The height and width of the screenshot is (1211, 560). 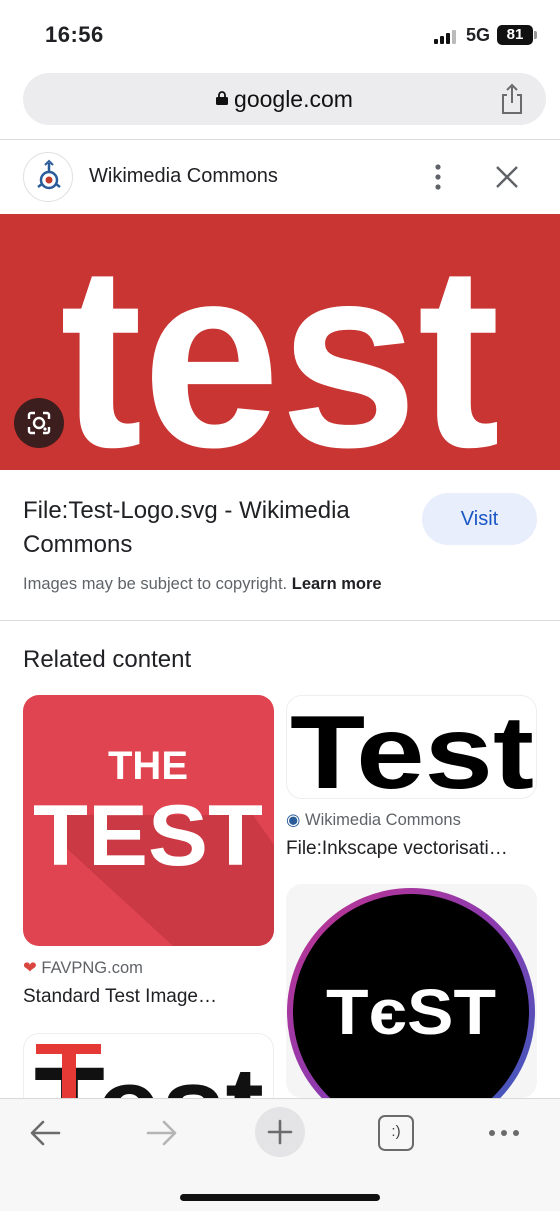 What do you see at coordinates (445, 37) in the screenshot?
I see `signal-icon` at bounding box center [445, 37].